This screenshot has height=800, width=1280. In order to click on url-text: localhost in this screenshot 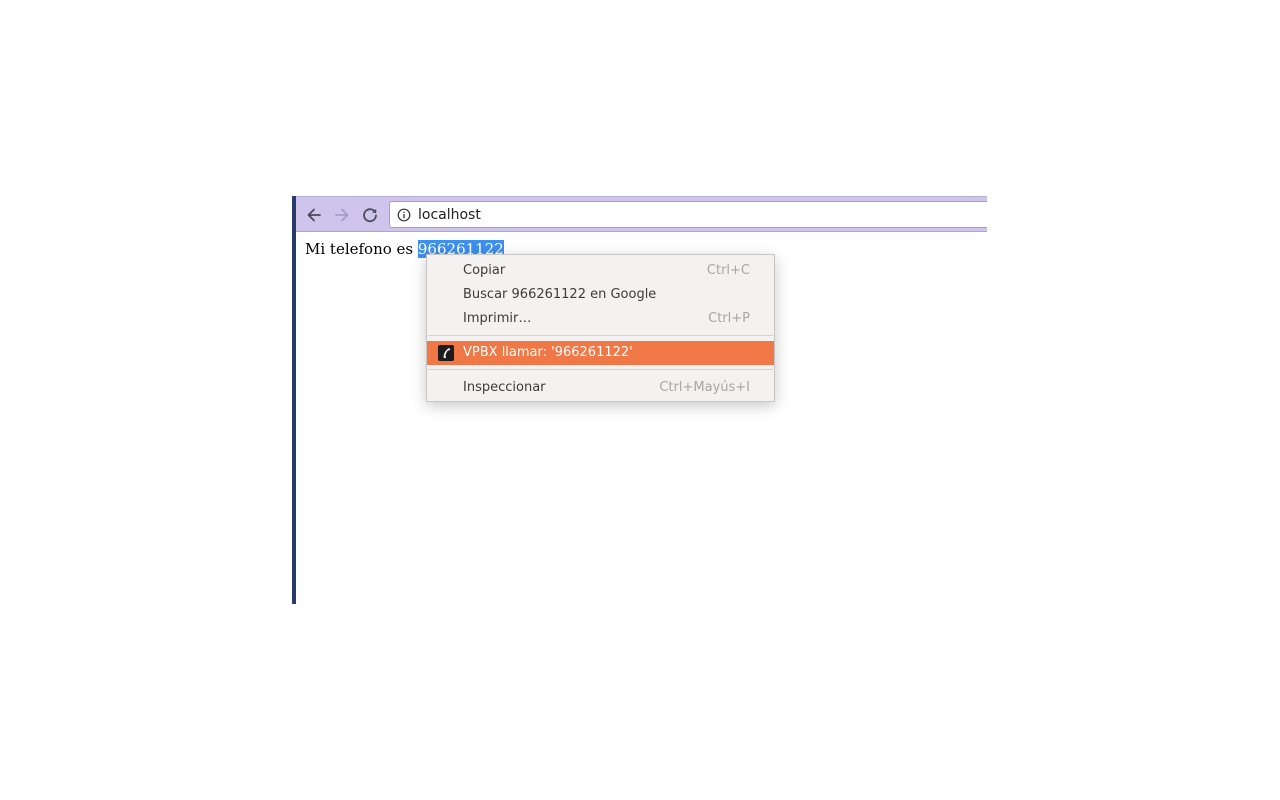, I will do `click(449, 215)`.